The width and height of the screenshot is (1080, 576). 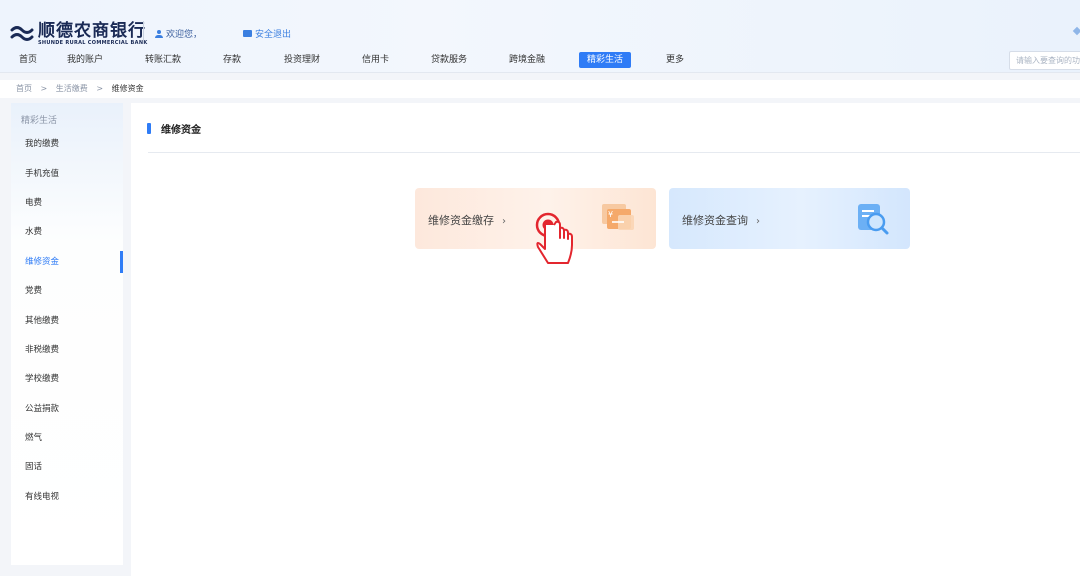 I want to click on sidebar-title: 精彩生活, so click(x=39, y=121).